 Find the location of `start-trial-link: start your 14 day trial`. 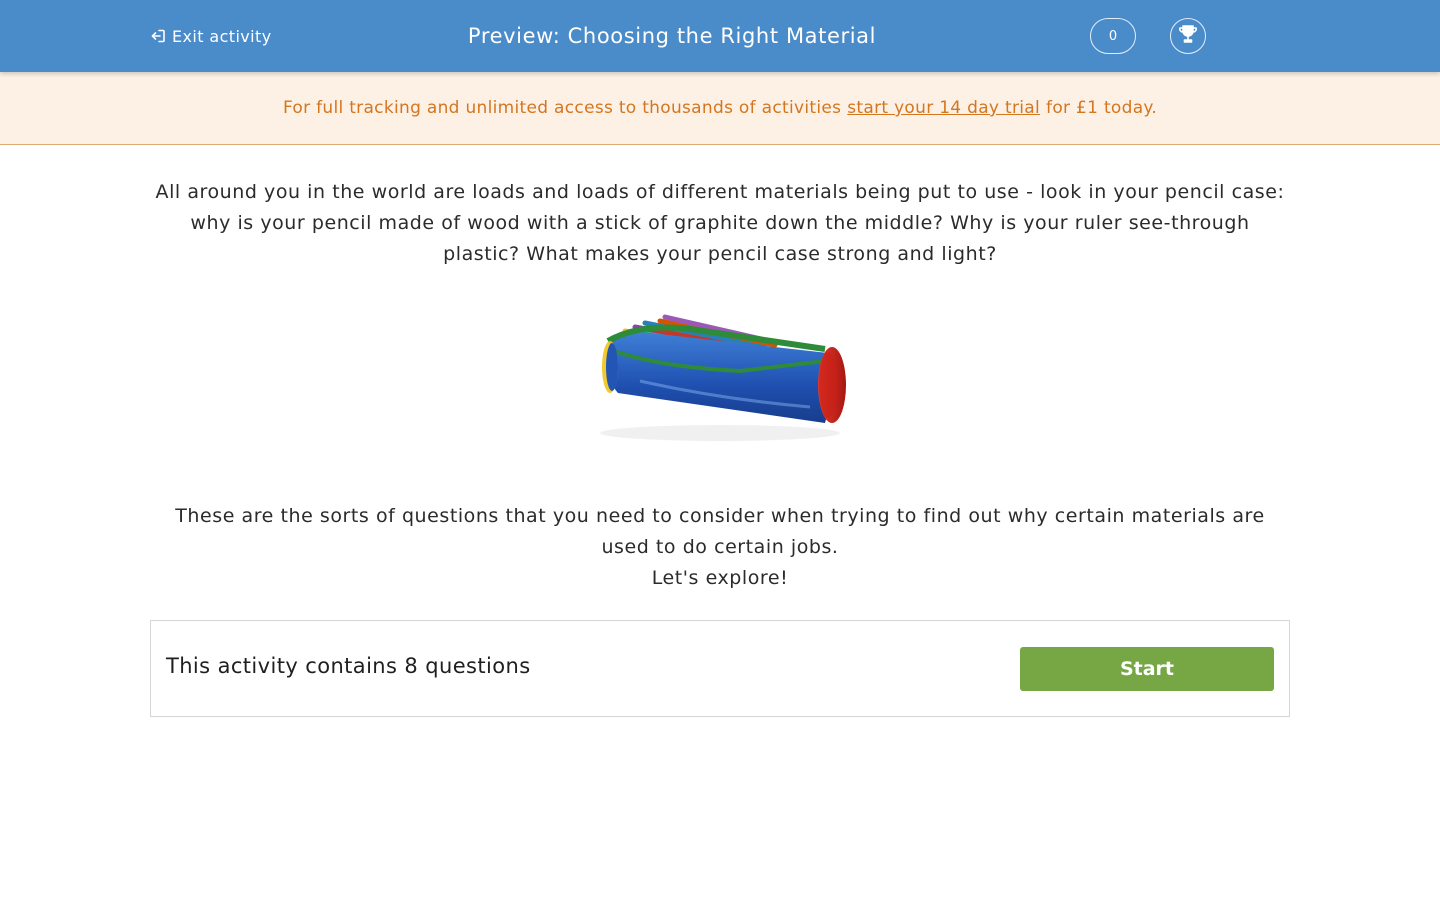

start-trial-link: start your 14 day trial is located at coordinates (943, 108).